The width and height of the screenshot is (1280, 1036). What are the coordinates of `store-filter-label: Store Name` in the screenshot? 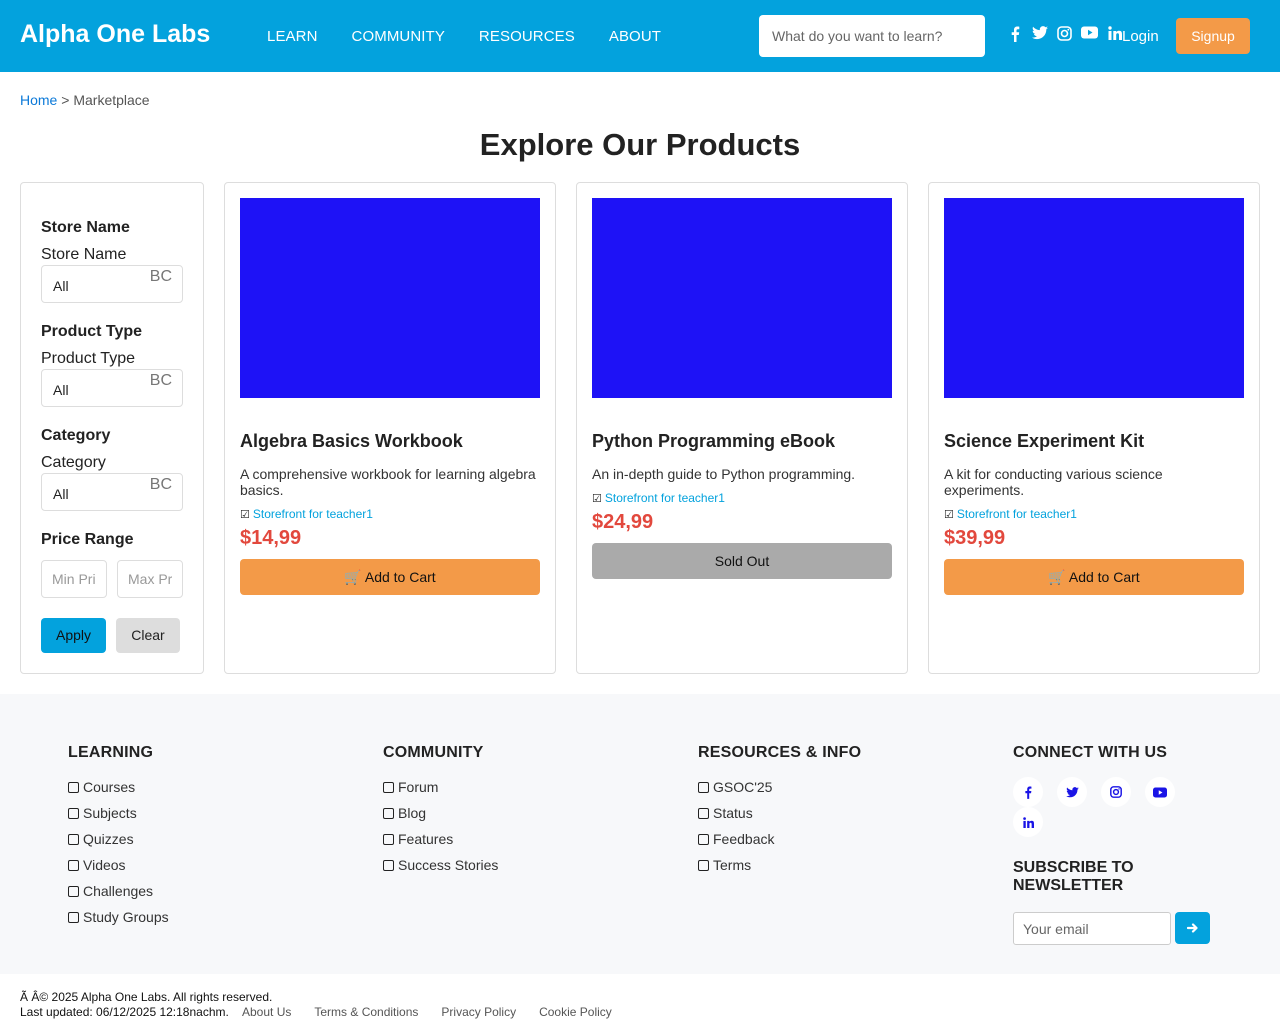 It's located at (84, 254).